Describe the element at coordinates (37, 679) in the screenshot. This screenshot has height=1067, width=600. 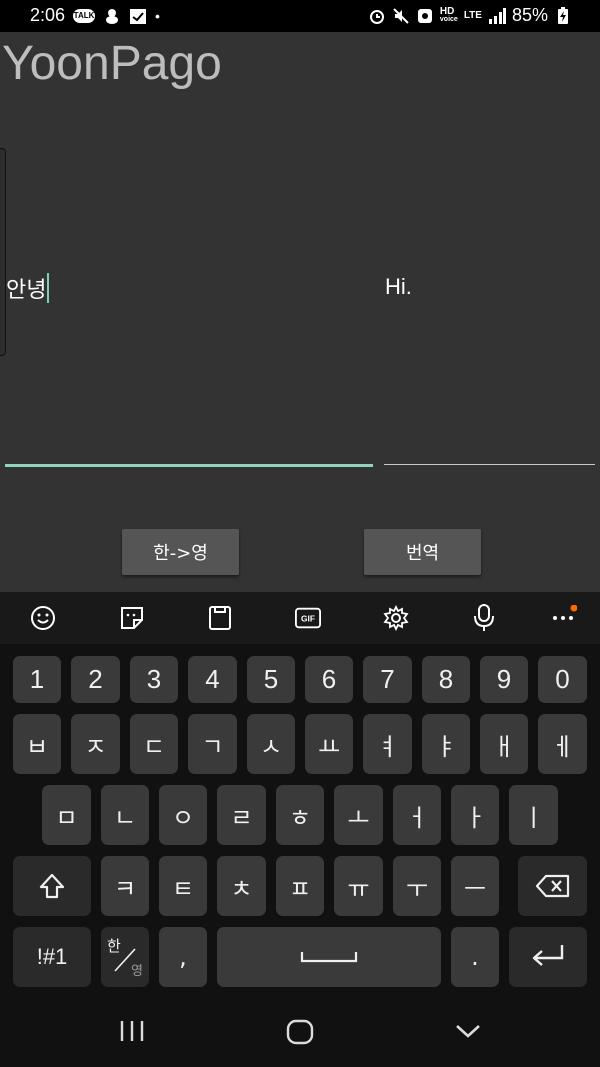
I see `key-1: 1` at that location.